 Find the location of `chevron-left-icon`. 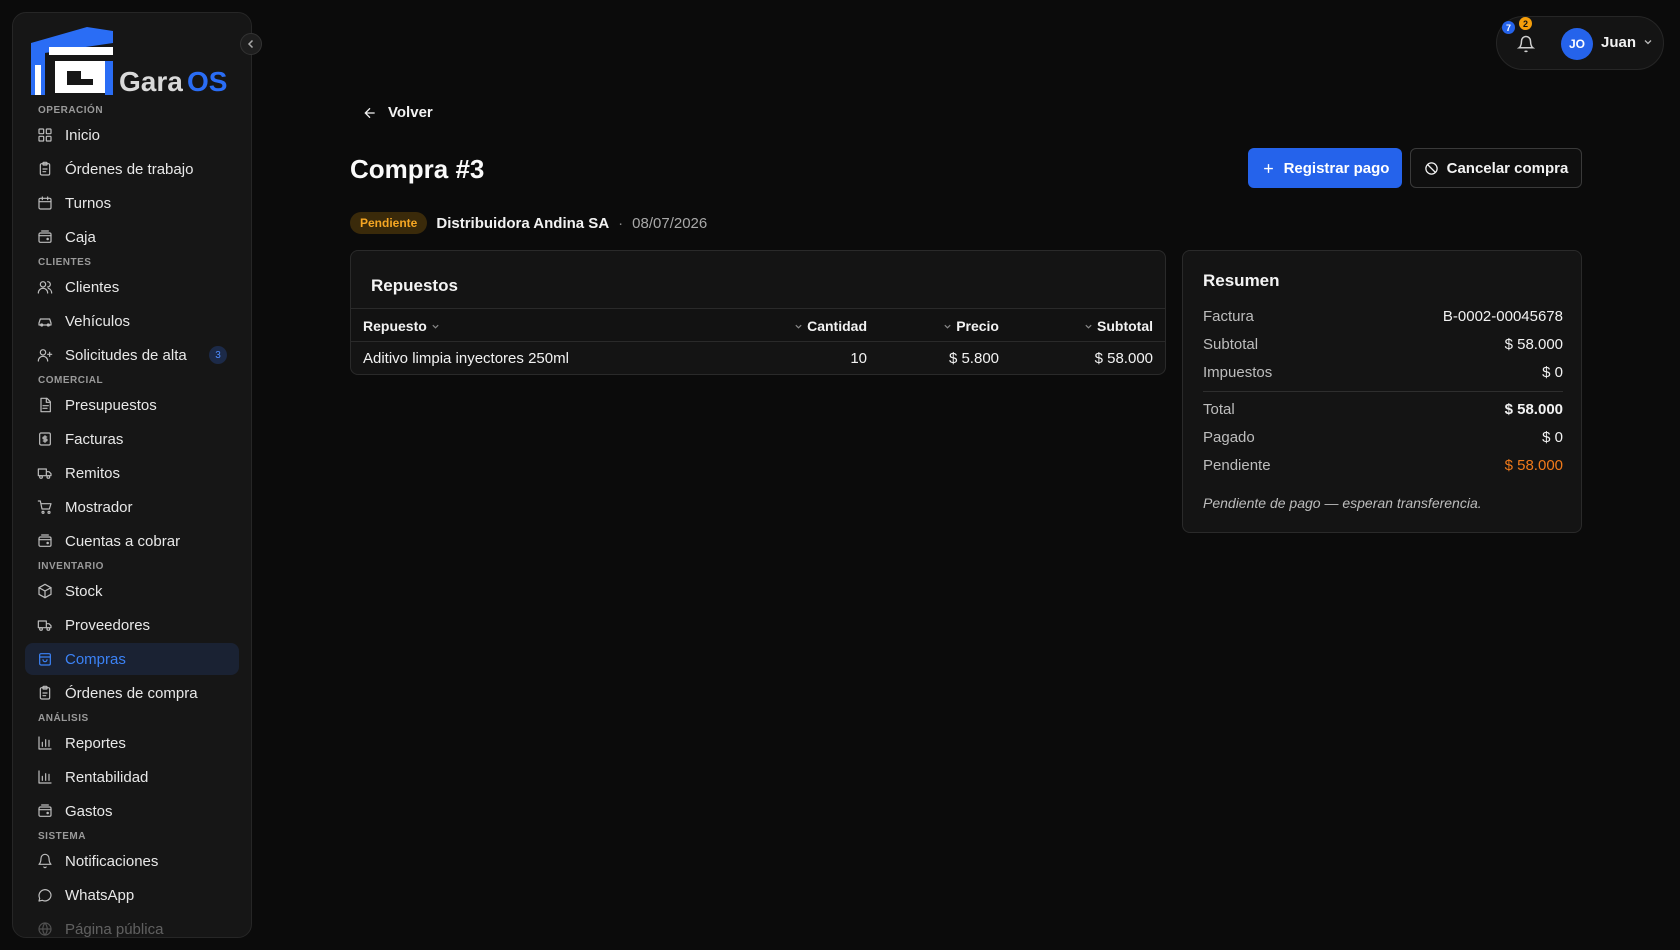

chevron-left-icon is located at coordinates (250, 44).